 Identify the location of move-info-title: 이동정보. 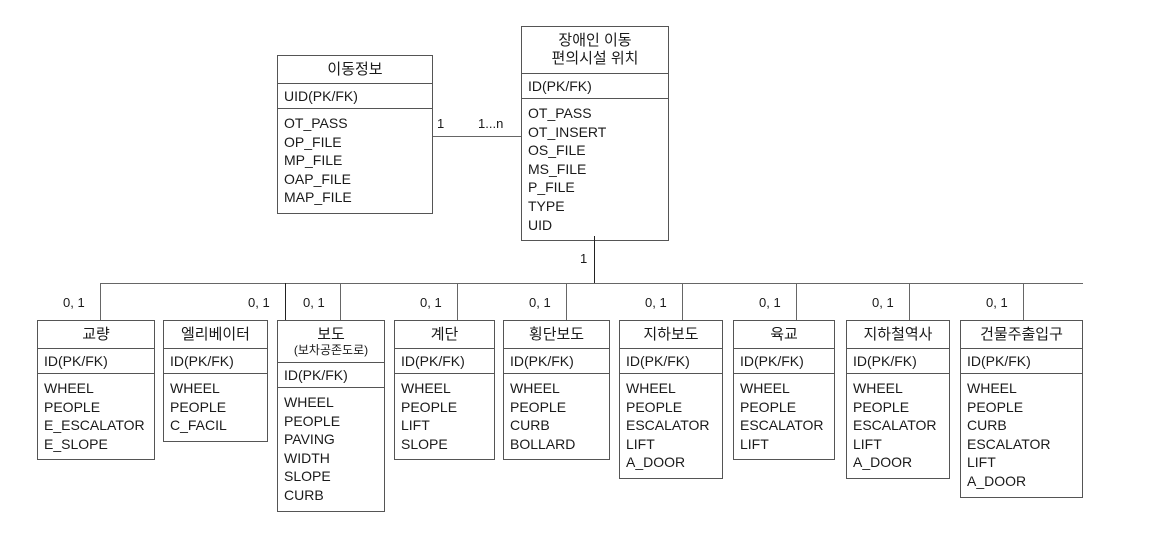
(355, 70).